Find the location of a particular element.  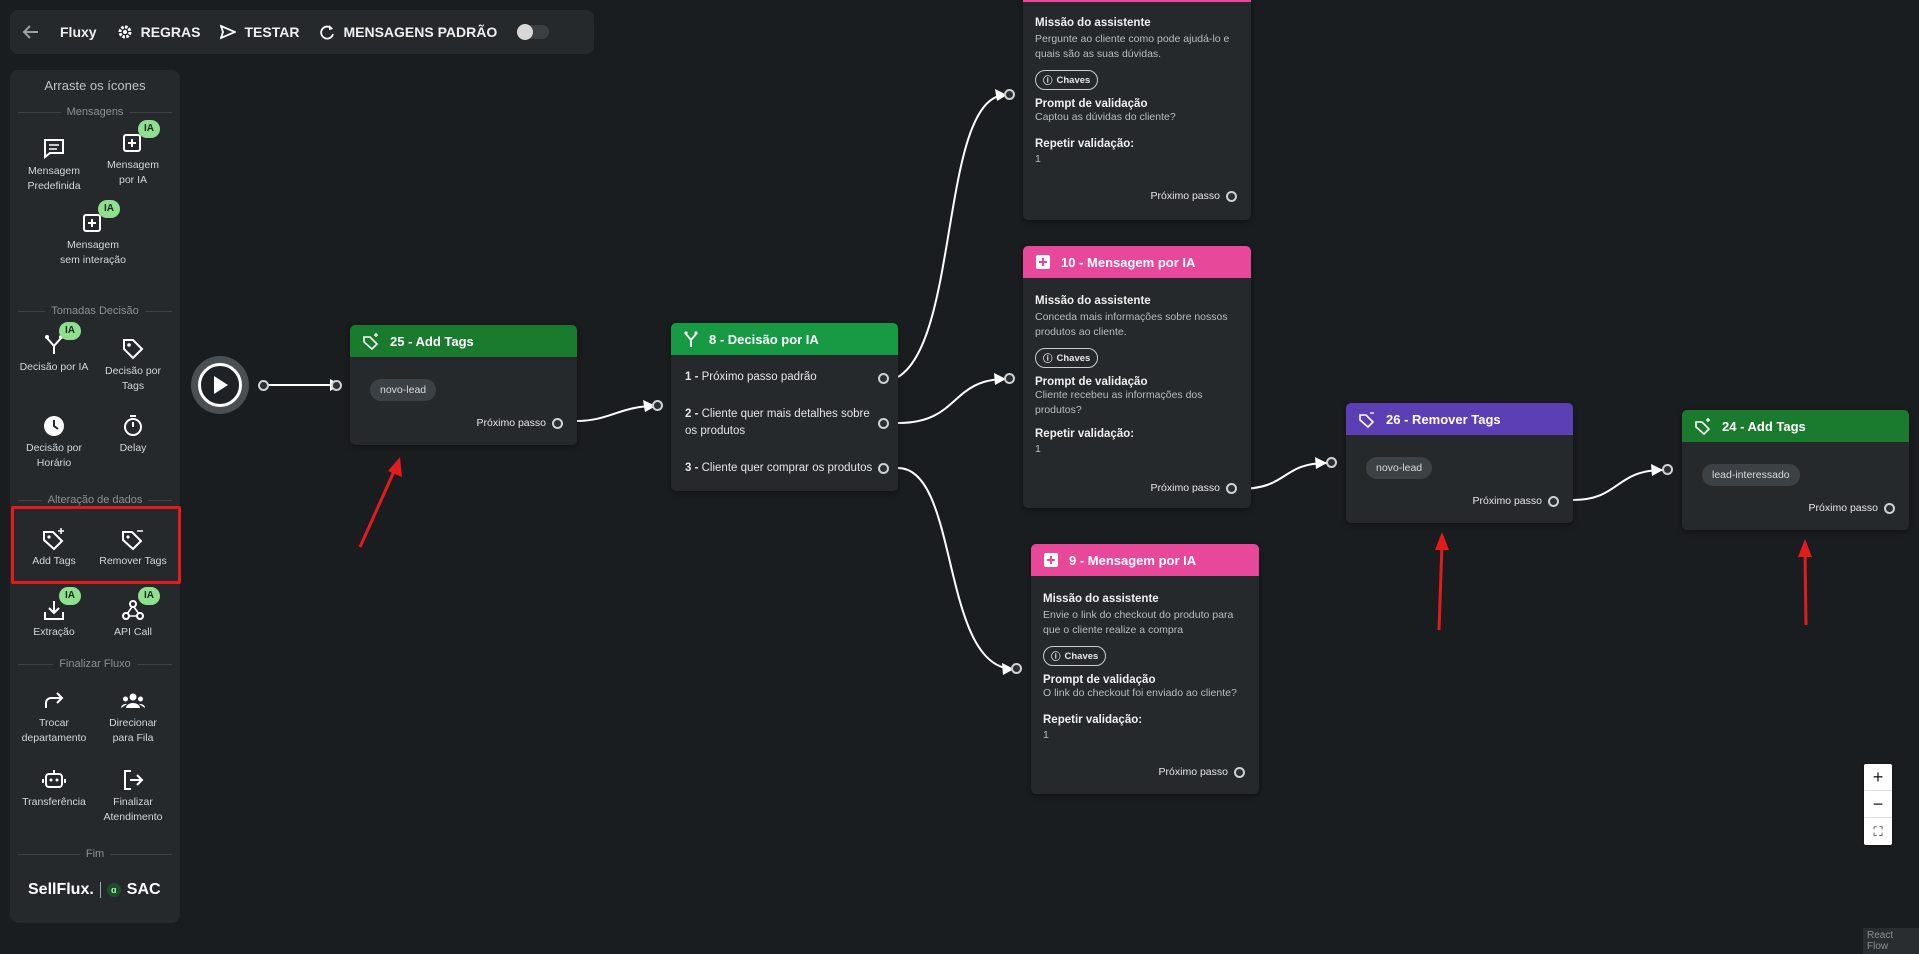

tool-predefined-message: Mensagem Predefinida is located at coordinates (54, 164).